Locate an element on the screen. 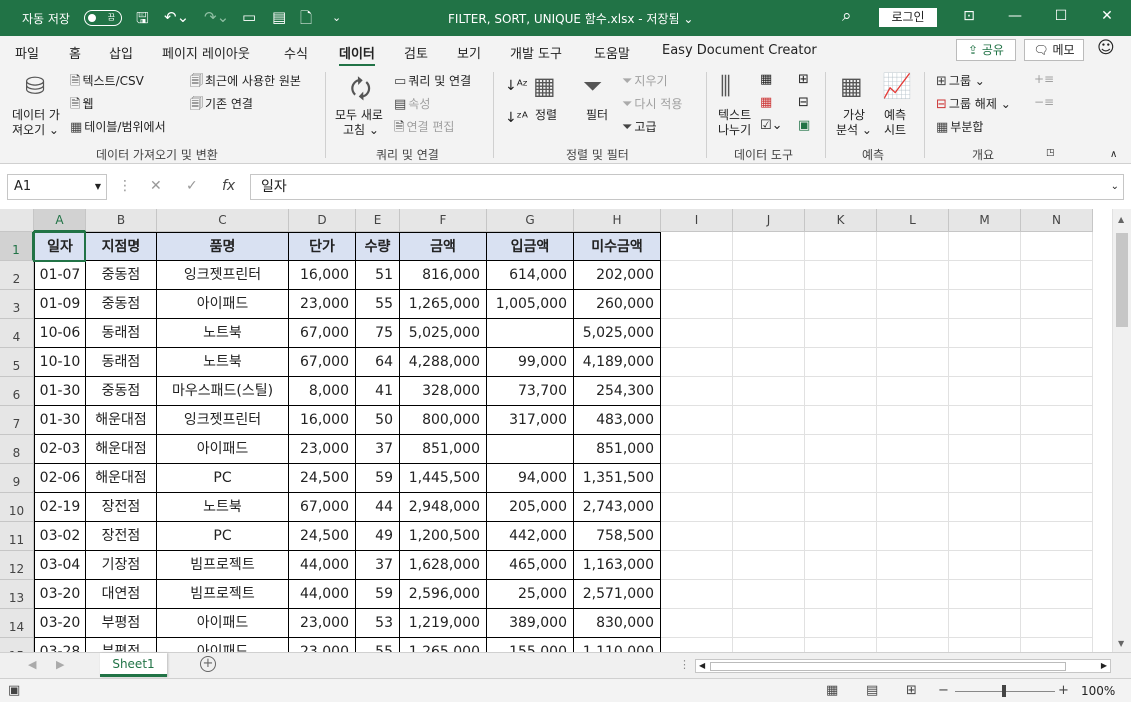 The image size is (1131, 702). cell-n12 is located at coordinates (1057, 565).